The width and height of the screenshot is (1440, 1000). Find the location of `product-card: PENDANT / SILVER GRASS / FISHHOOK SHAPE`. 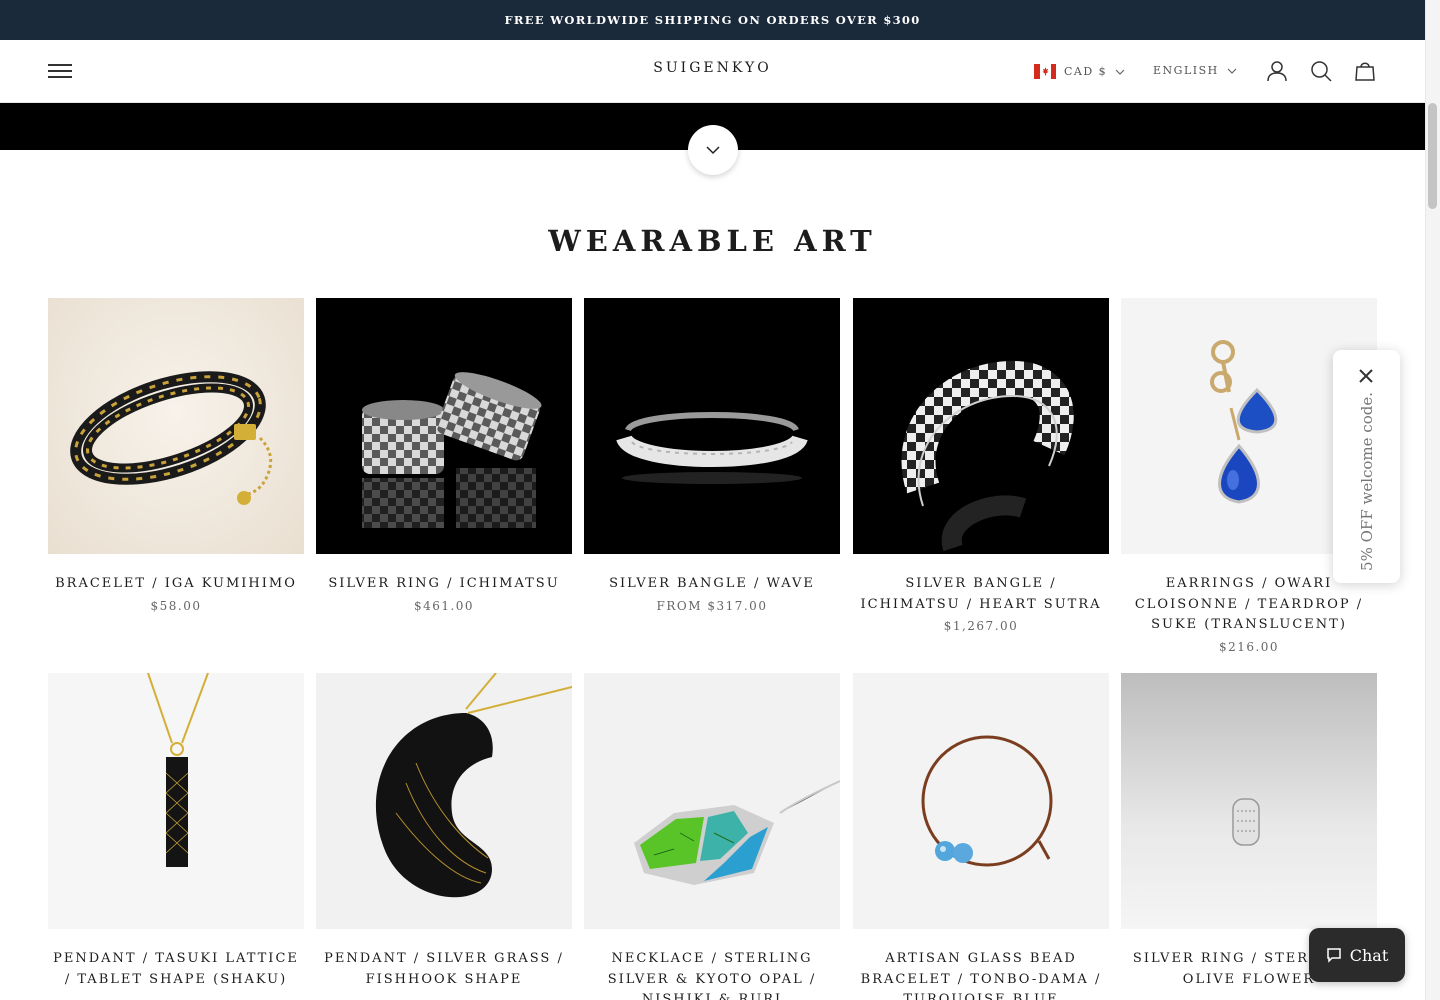

product-card: PENDANT / SILVER GRASS / FISHHOOK SHAPE is located at coordinates (444, 831).